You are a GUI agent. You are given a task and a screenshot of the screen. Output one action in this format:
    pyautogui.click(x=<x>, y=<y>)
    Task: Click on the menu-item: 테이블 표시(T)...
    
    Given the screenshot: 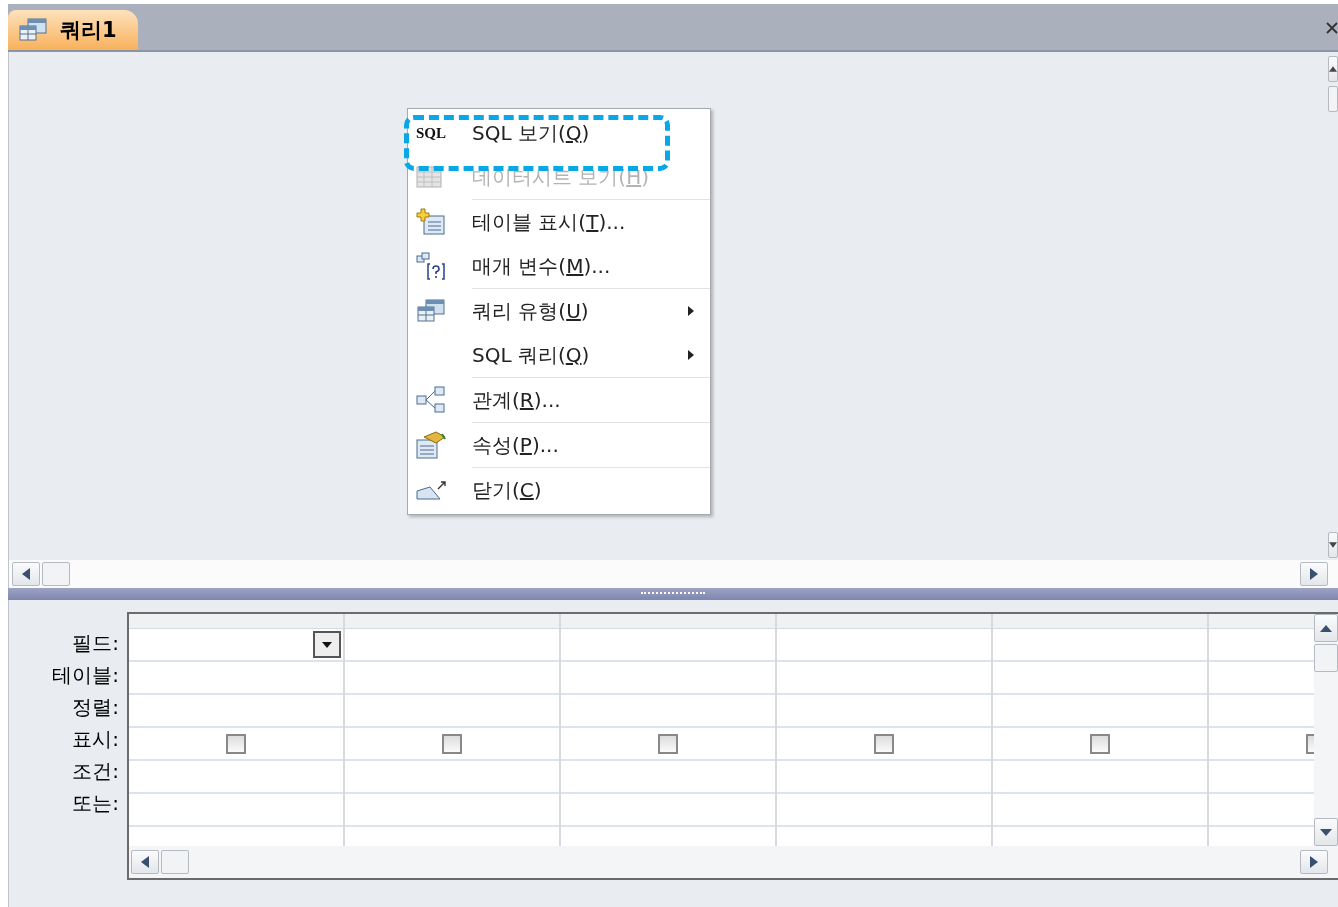 What is the action you would take?
    pyautogui.click(x=559, y=222)
    